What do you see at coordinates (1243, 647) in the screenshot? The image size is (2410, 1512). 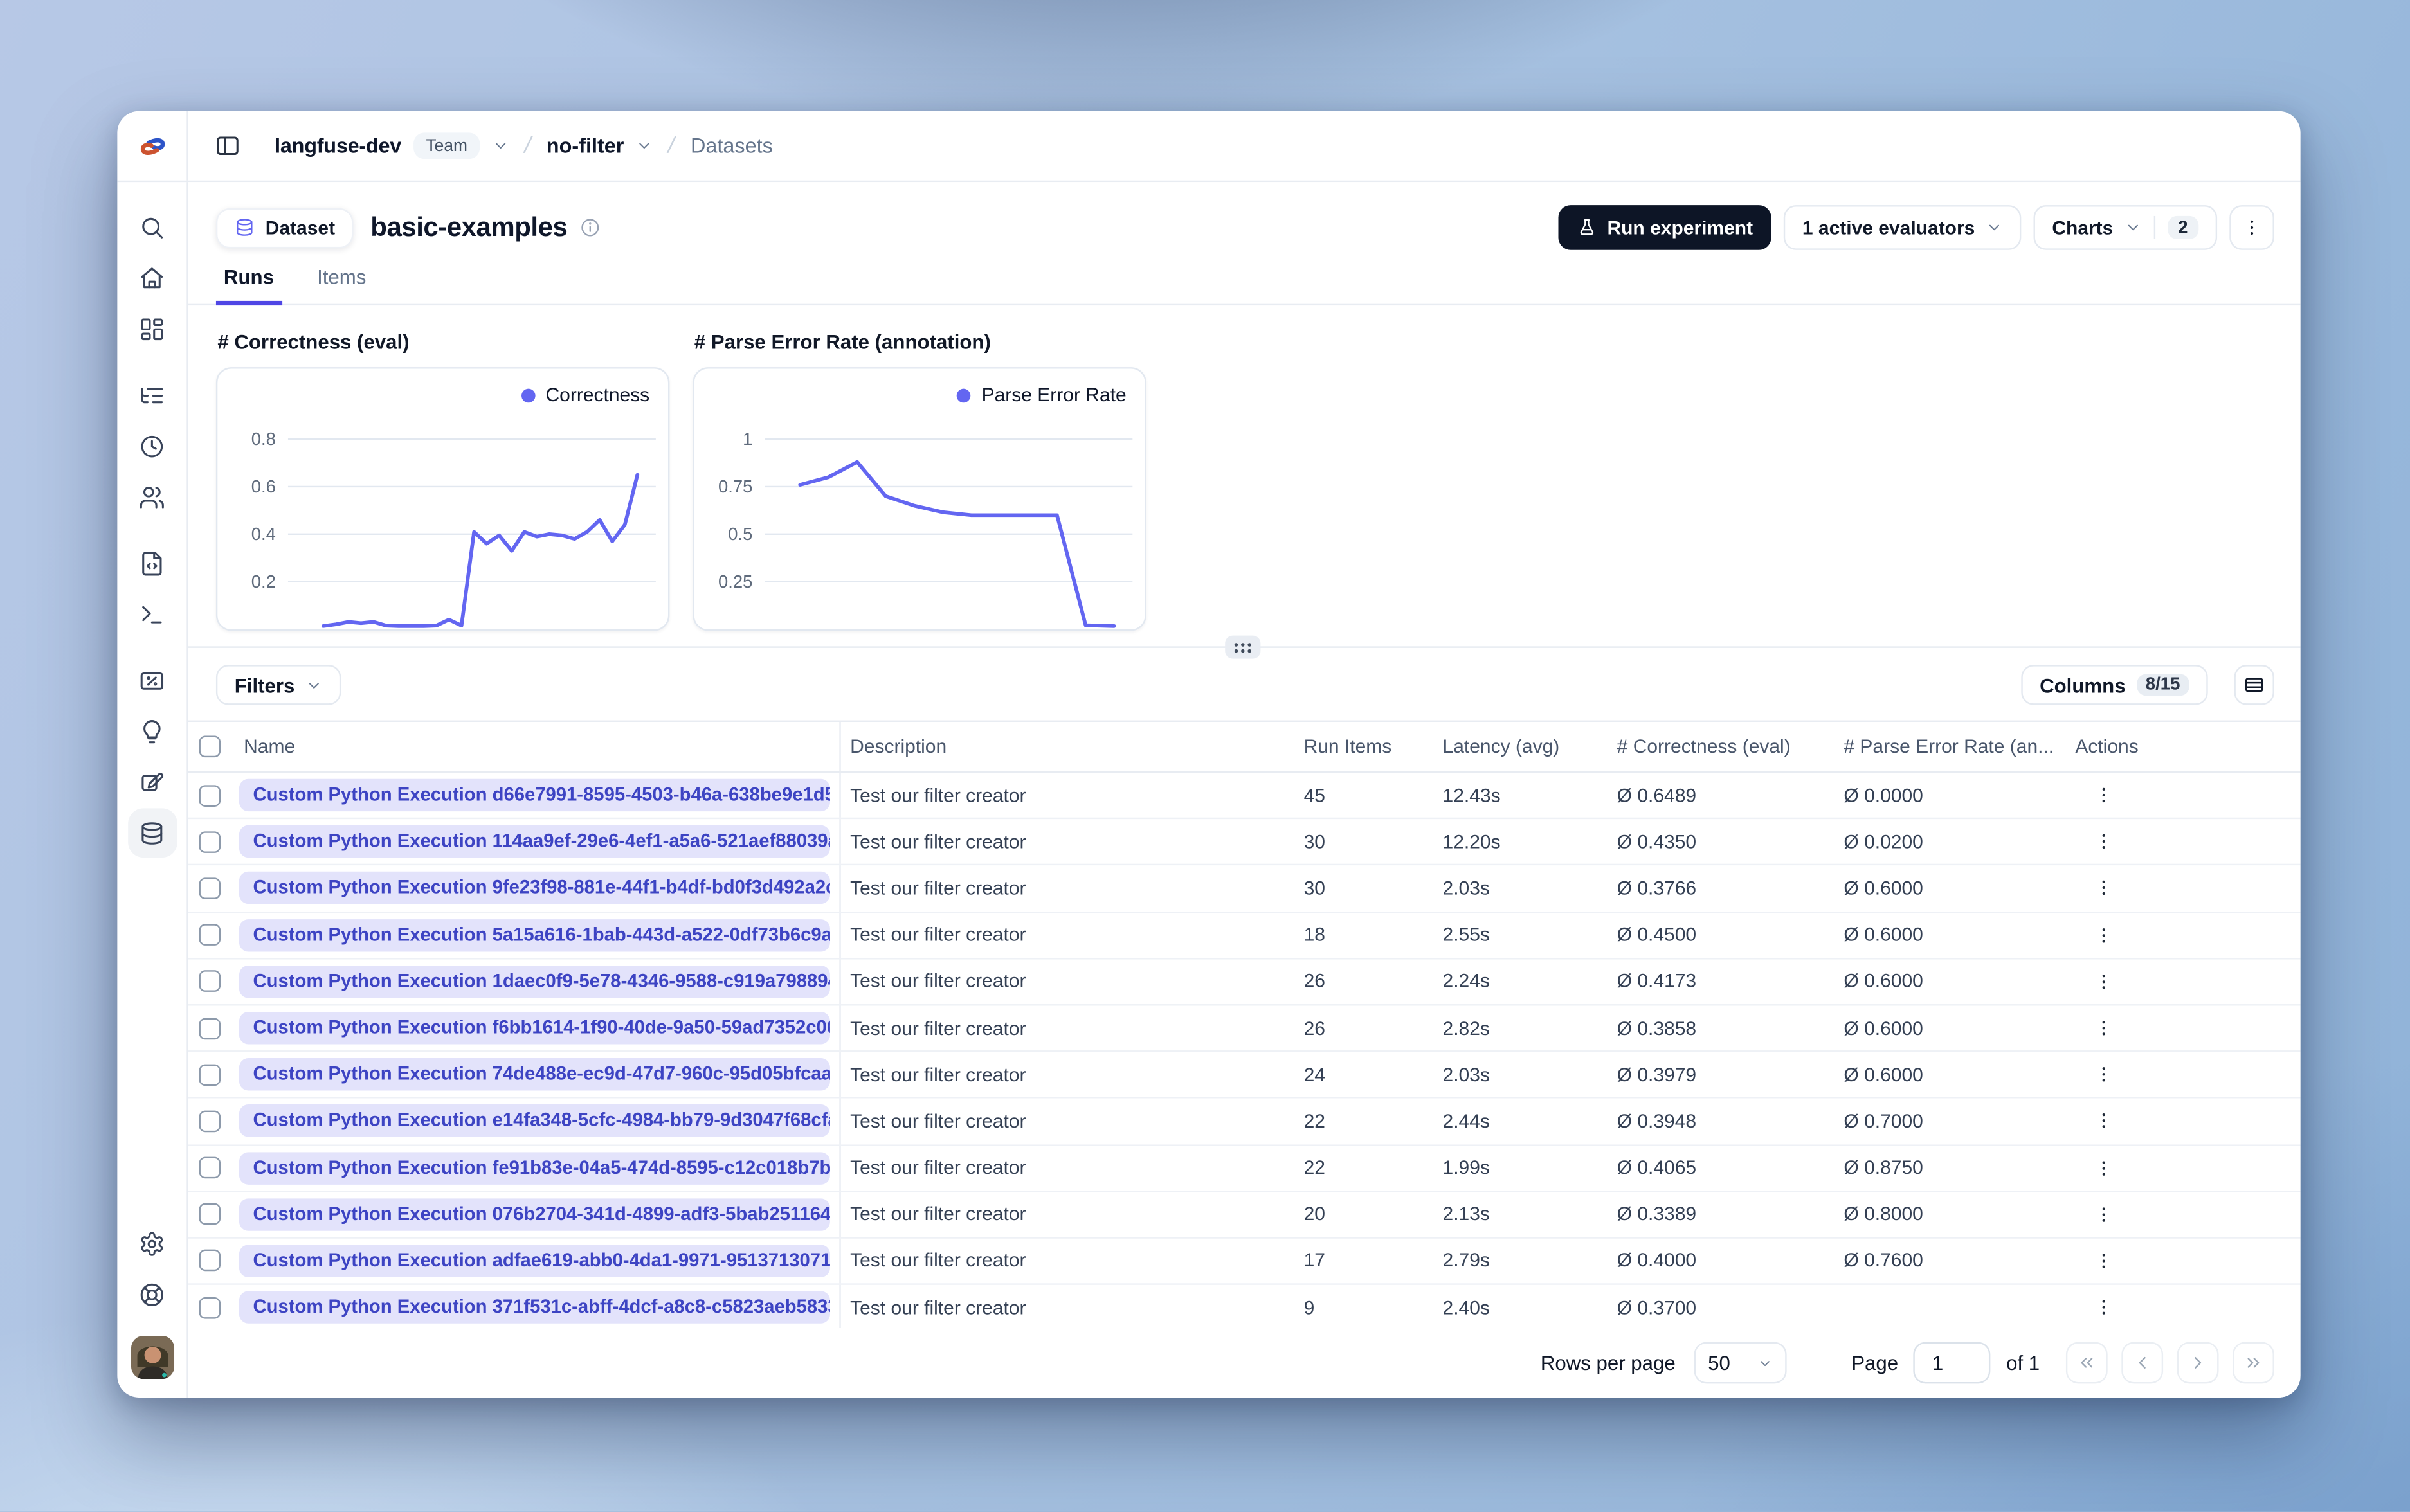 I see `resize-handle` at bounding box center [1243, 647].